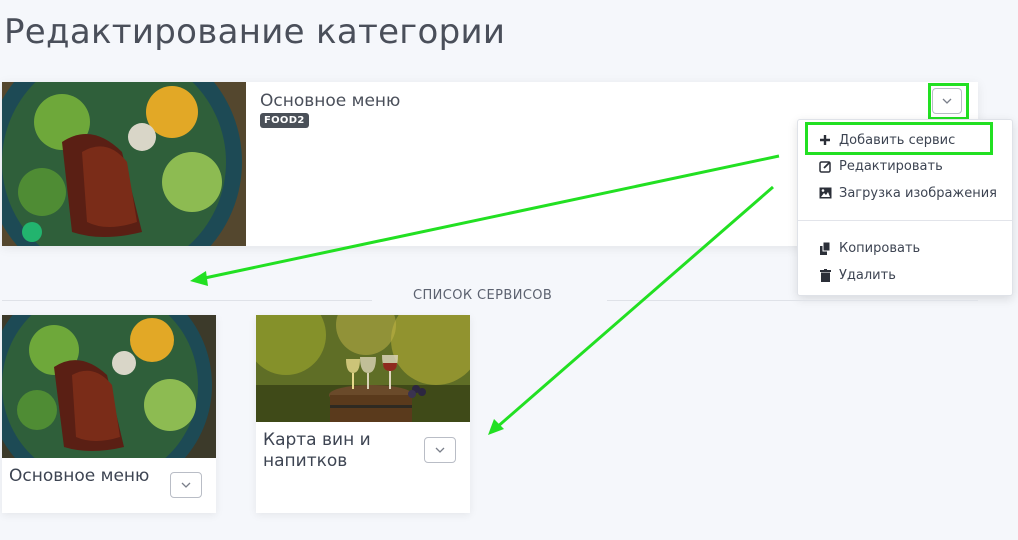 The height and width of the screenshot is (540, 1018). Describe the element at coordinates (825, 166) in the screenshot. I see `edit-icon` at that location.